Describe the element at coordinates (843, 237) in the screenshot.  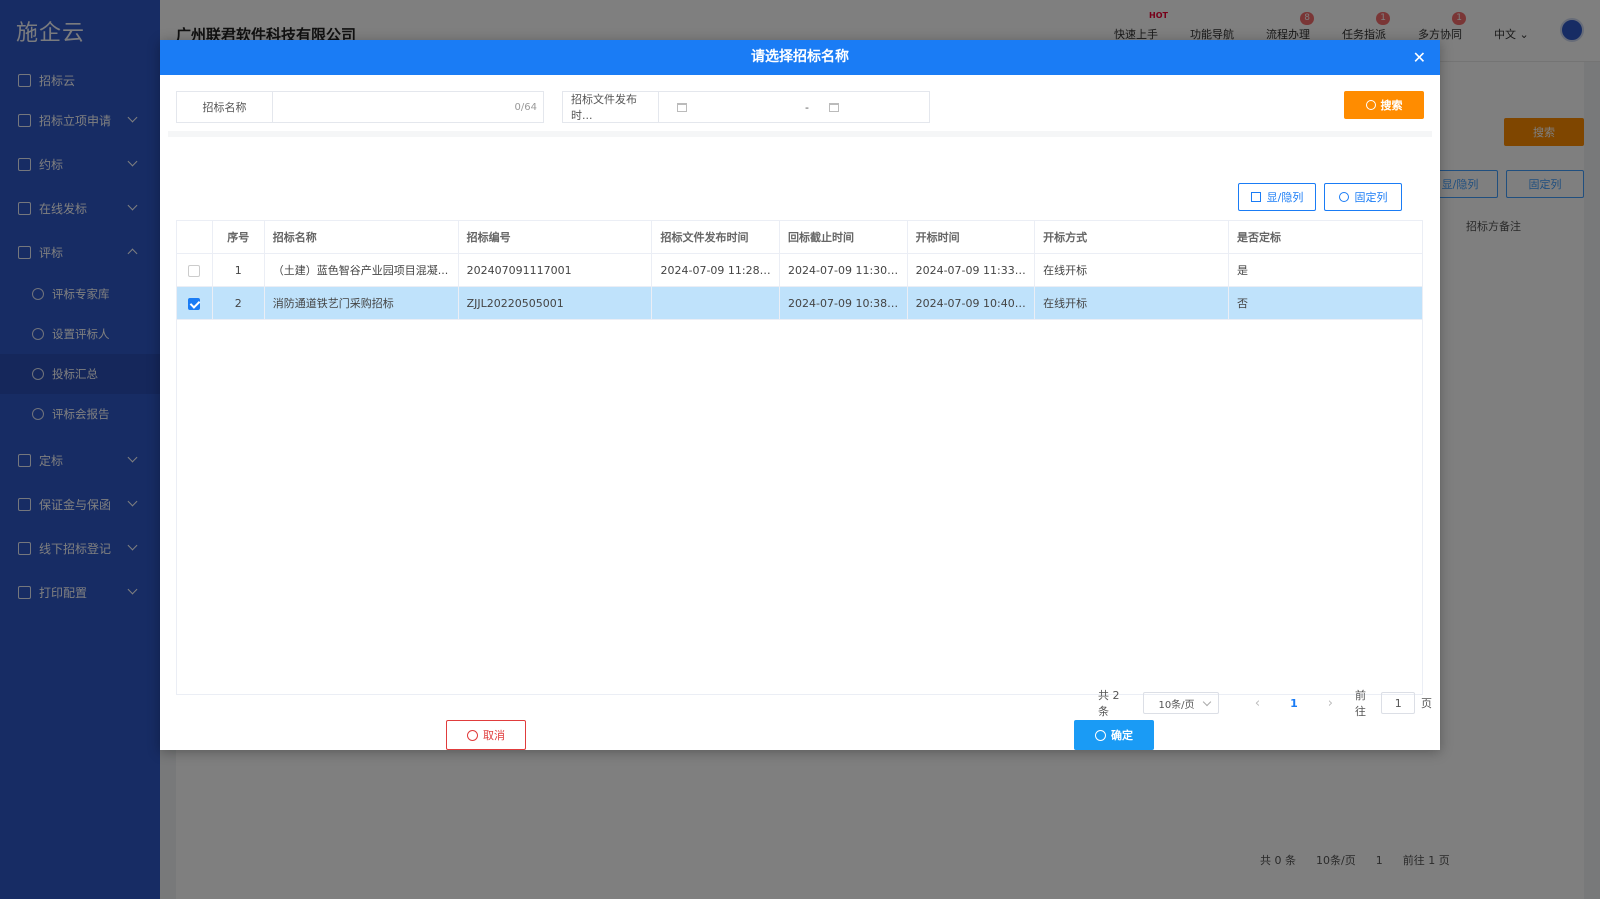
I see `column-header: 回标截止时间` at that location.